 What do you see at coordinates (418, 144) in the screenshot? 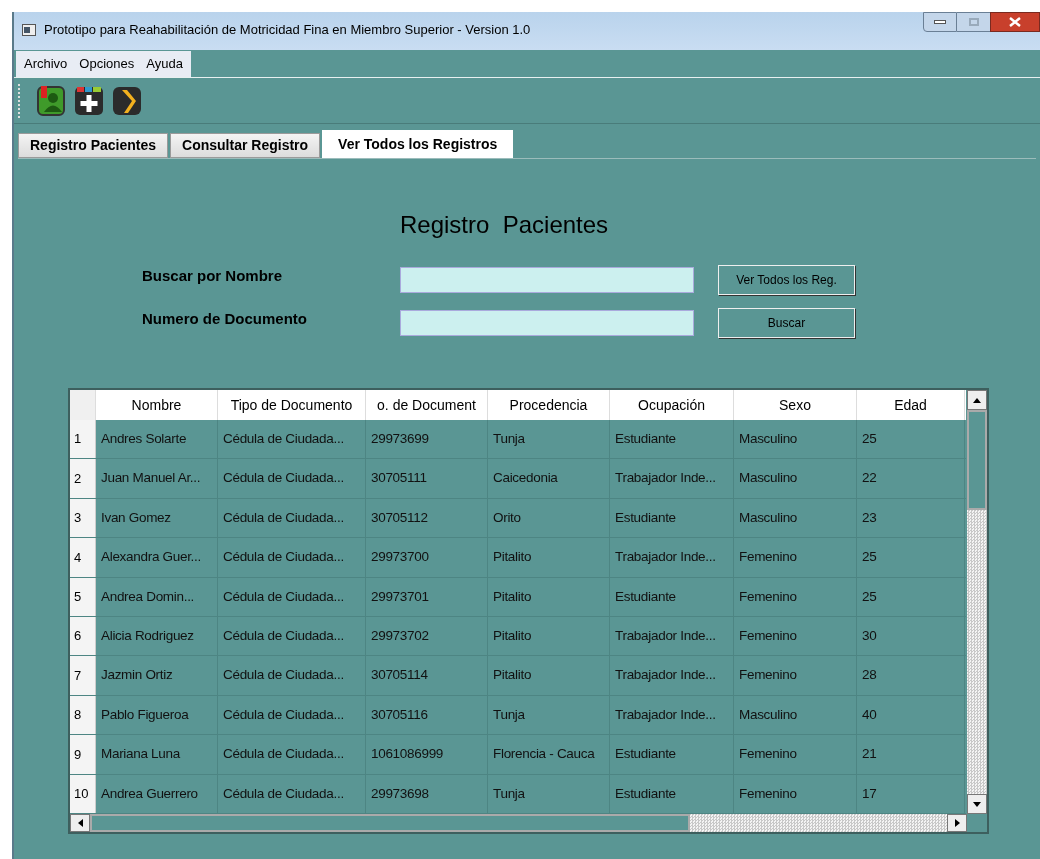
I see `tab: Ver Todos los Registros` at bounding box center [418, 144].